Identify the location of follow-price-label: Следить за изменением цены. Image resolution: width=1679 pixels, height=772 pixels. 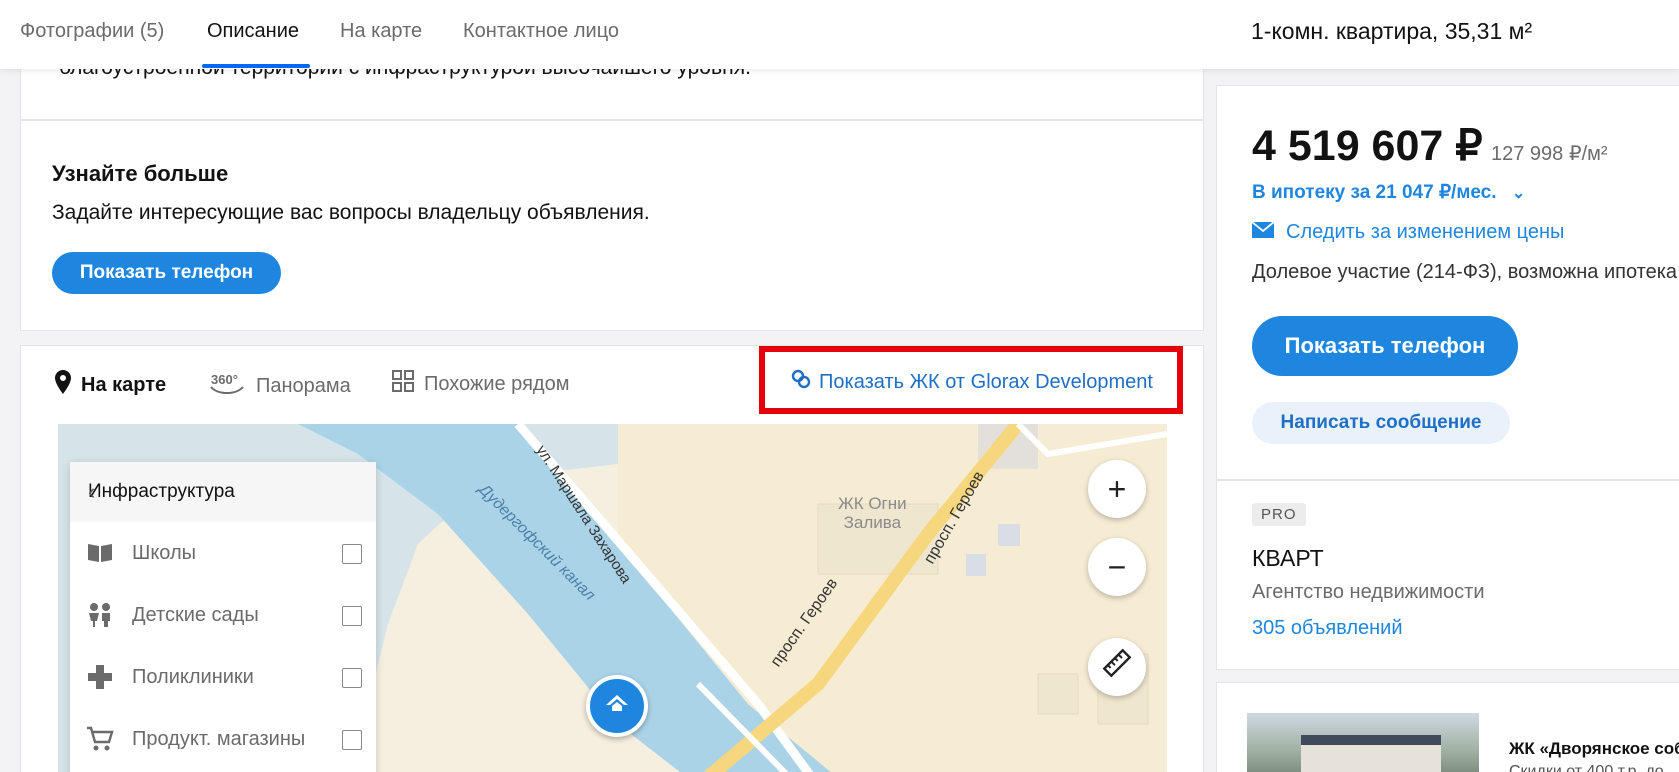
(1425, 232).